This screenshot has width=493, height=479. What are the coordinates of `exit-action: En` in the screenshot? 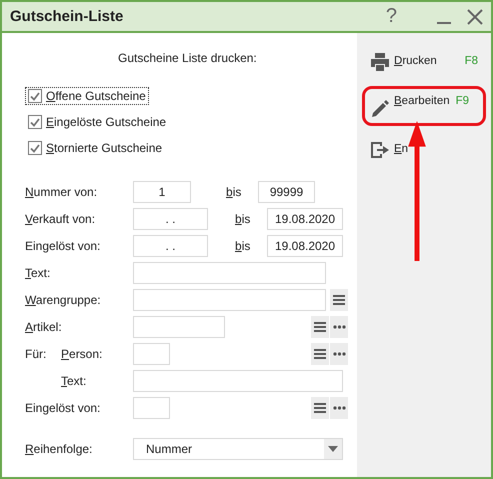 It's located at (424, 150).